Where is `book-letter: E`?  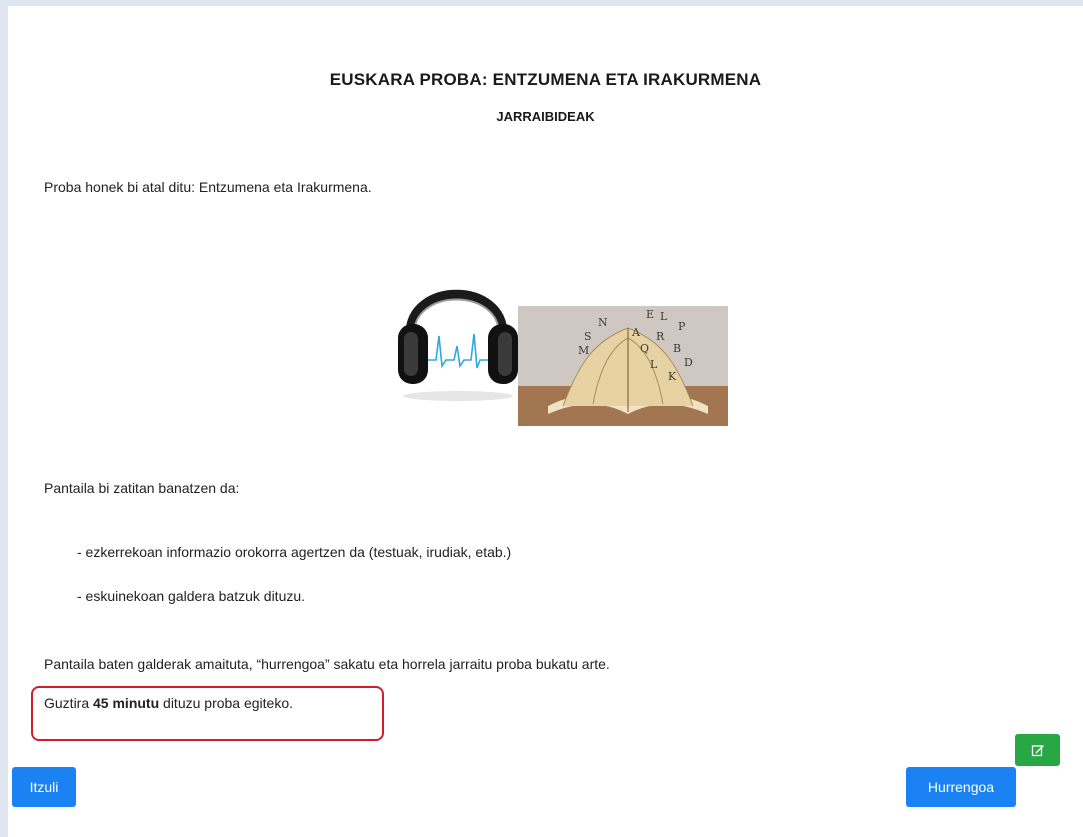
book-letter: E is located at coordinates (650, 314).